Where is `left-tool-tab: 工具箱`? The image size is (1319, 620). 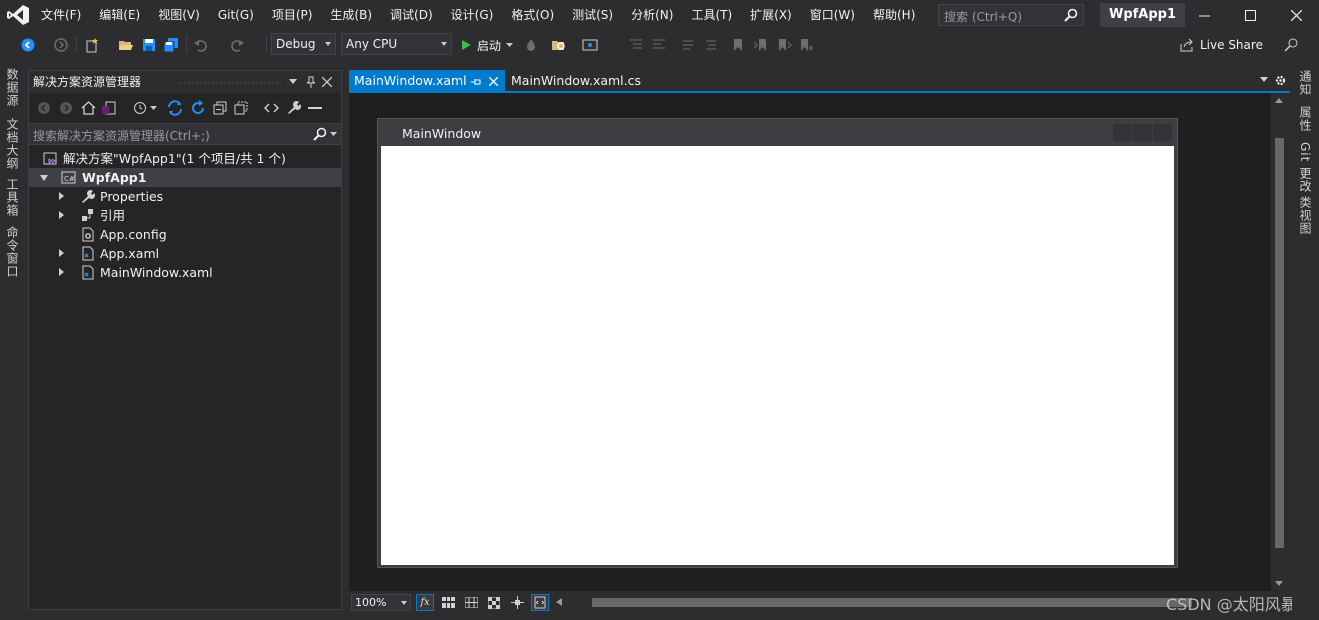
left-tool-tab: 工具箱 is located at coordinates (12, 197).